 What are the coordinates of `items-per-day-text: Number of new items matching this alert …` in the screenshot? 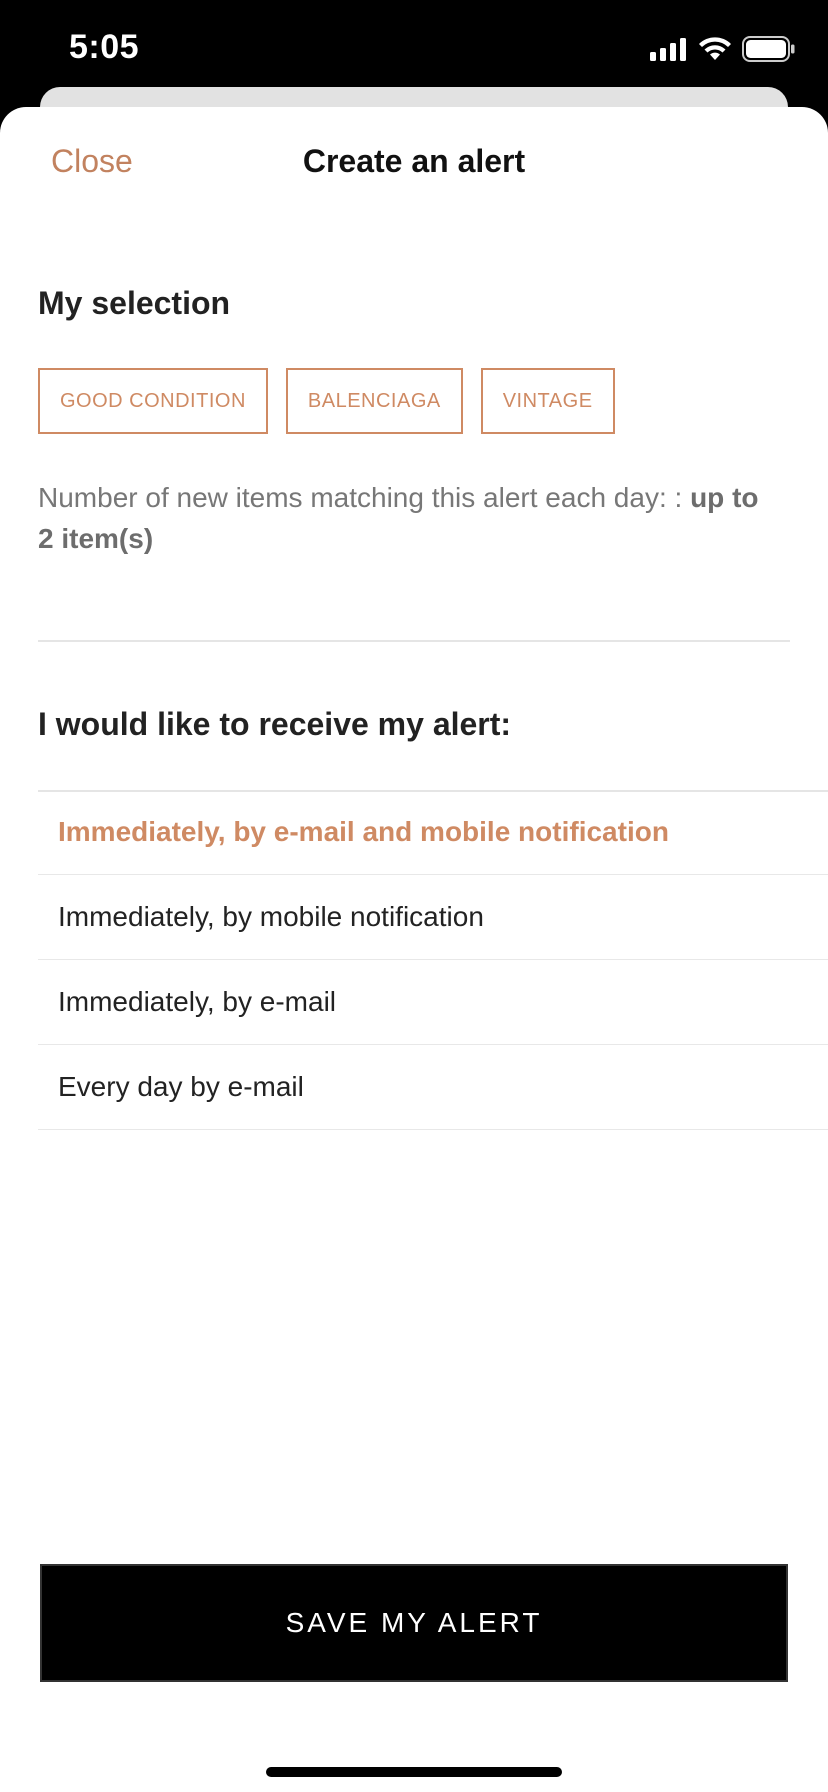 It's located at (408, 518).